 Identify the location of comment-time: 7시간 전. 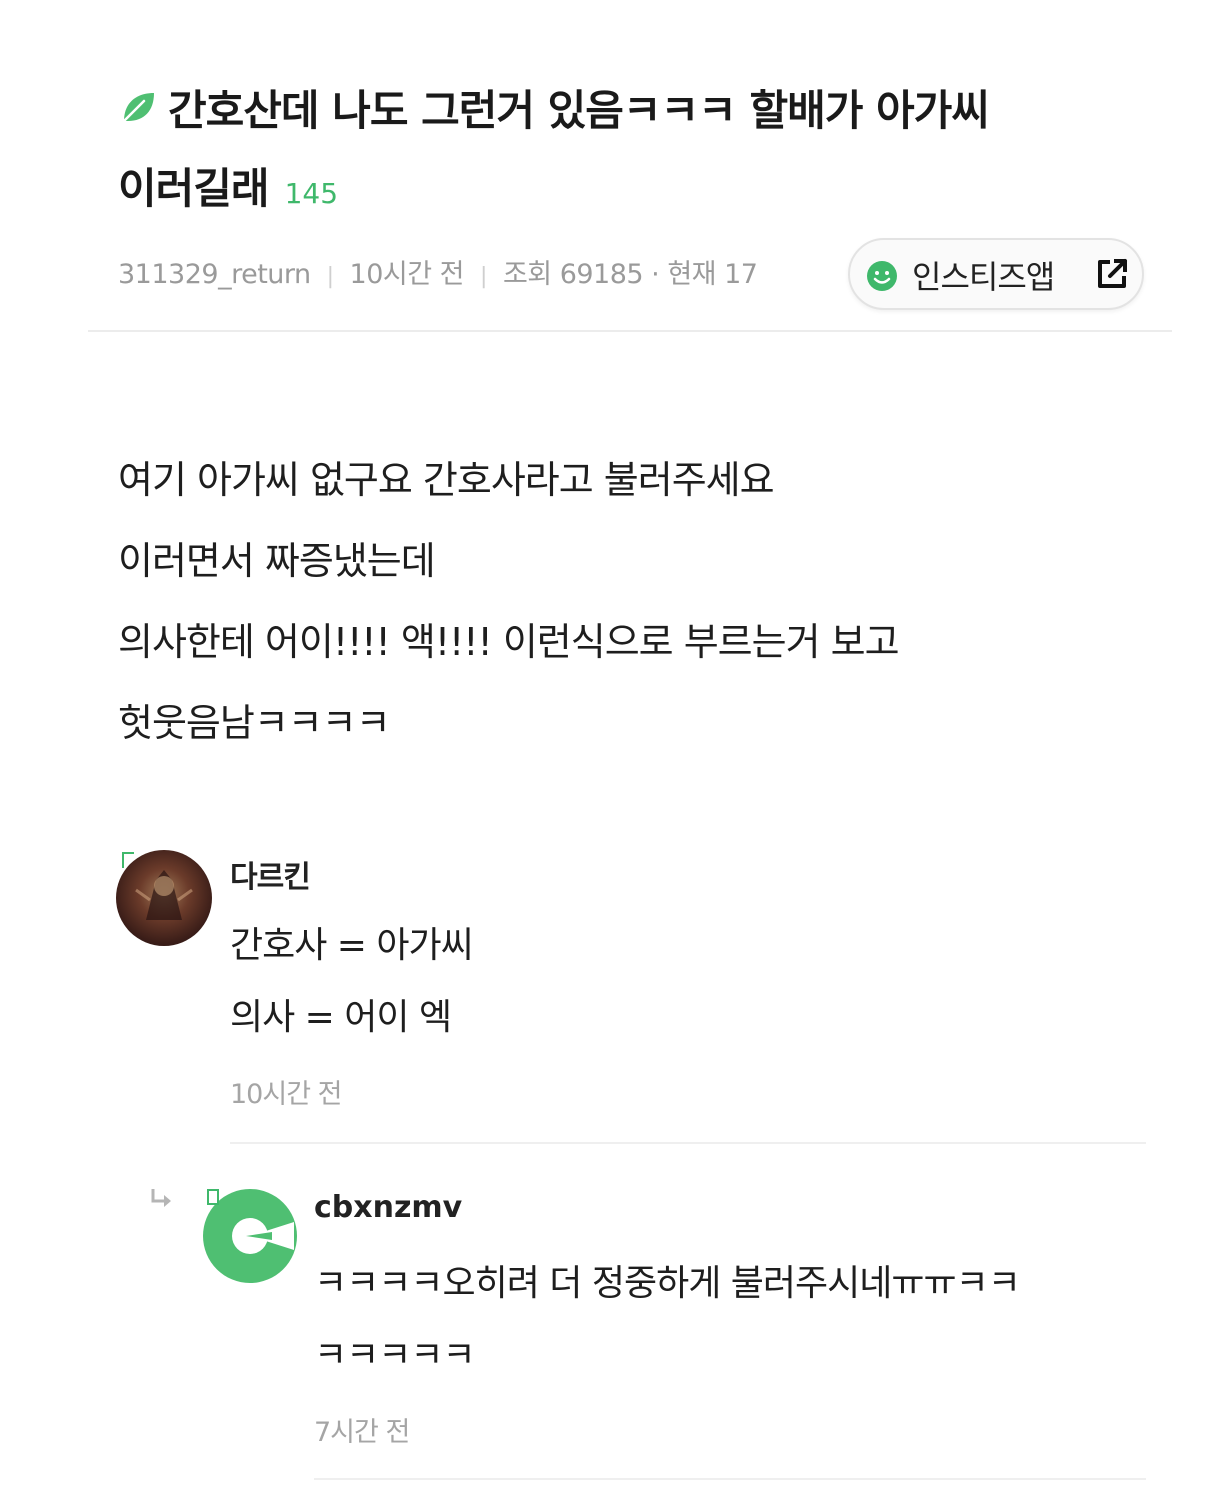
(362, 1432).